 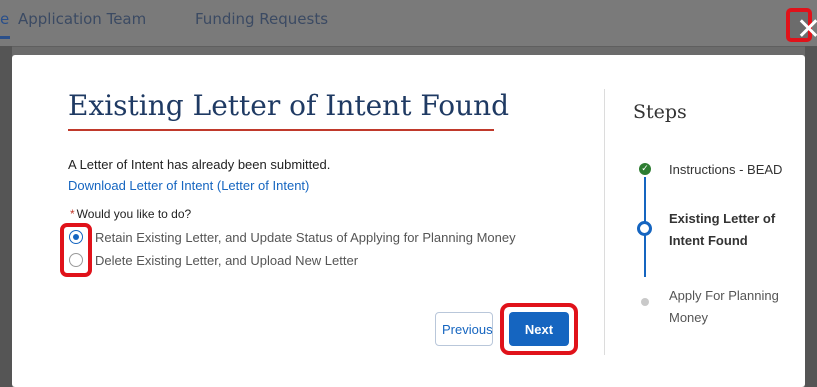 I want to click on required-marker: *, so click(x=72, y=214).